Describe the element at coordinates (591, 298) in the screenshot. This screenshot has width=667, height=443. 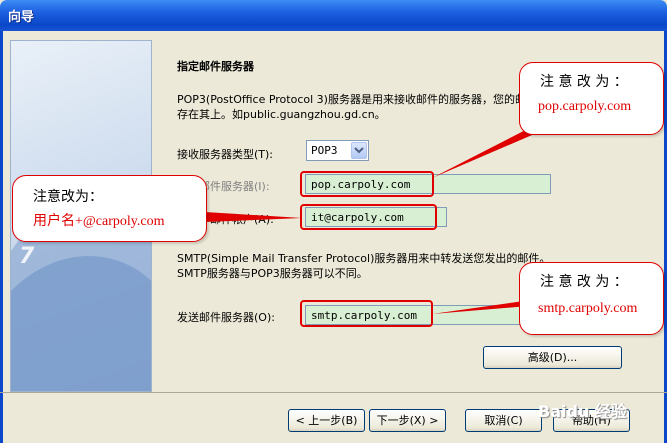
I see `callout-smtp: 注 意 改 为 ： smtp.carpoly.com` at that location.